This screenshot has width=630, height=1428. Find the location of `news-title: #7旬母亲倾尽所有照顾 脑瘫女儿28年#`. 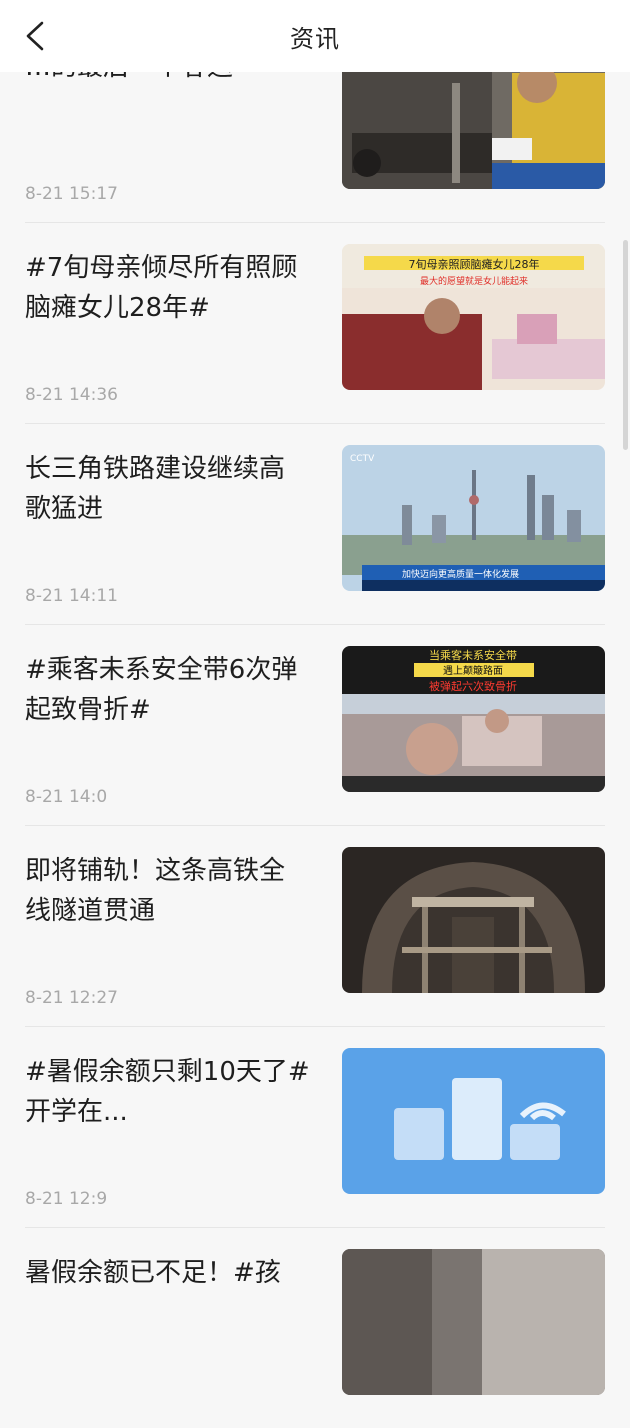

news-title: #7旬母亲倾尽所有照顾 脑瘫女儿28年# is located at coordinates (161, 288).